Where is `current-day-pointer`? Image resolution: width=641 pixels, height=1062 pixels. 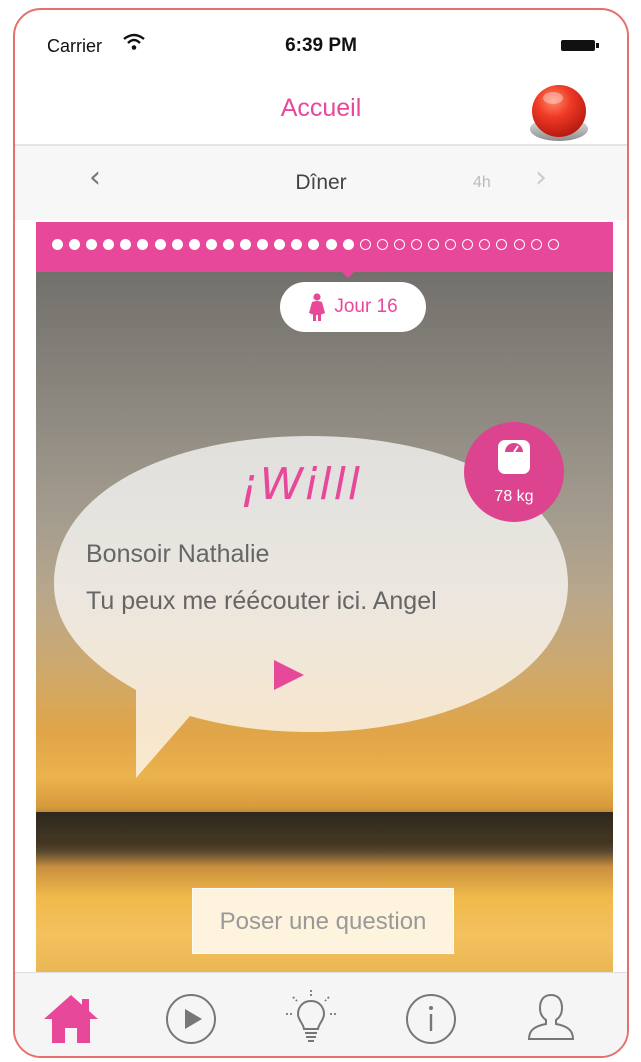 current-day-pointer is located at coordinates (348, 274).